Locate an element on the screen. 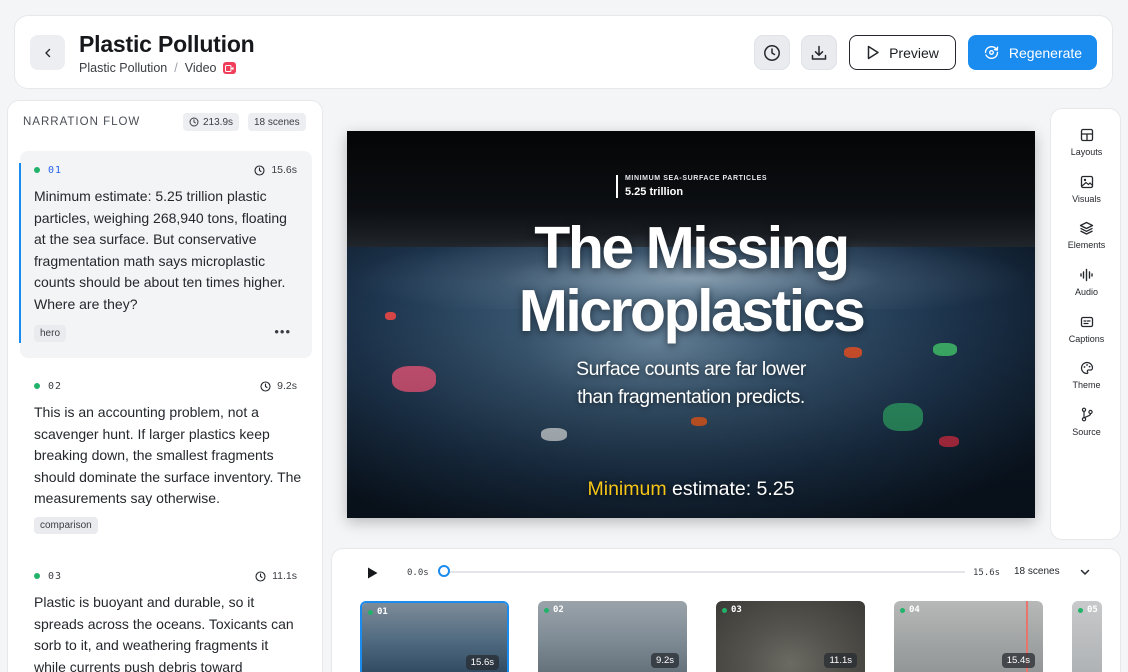 The width and height of the screenshot is (1128, 672). thumbnail-number: 01 is located at coordinates (382, 612).